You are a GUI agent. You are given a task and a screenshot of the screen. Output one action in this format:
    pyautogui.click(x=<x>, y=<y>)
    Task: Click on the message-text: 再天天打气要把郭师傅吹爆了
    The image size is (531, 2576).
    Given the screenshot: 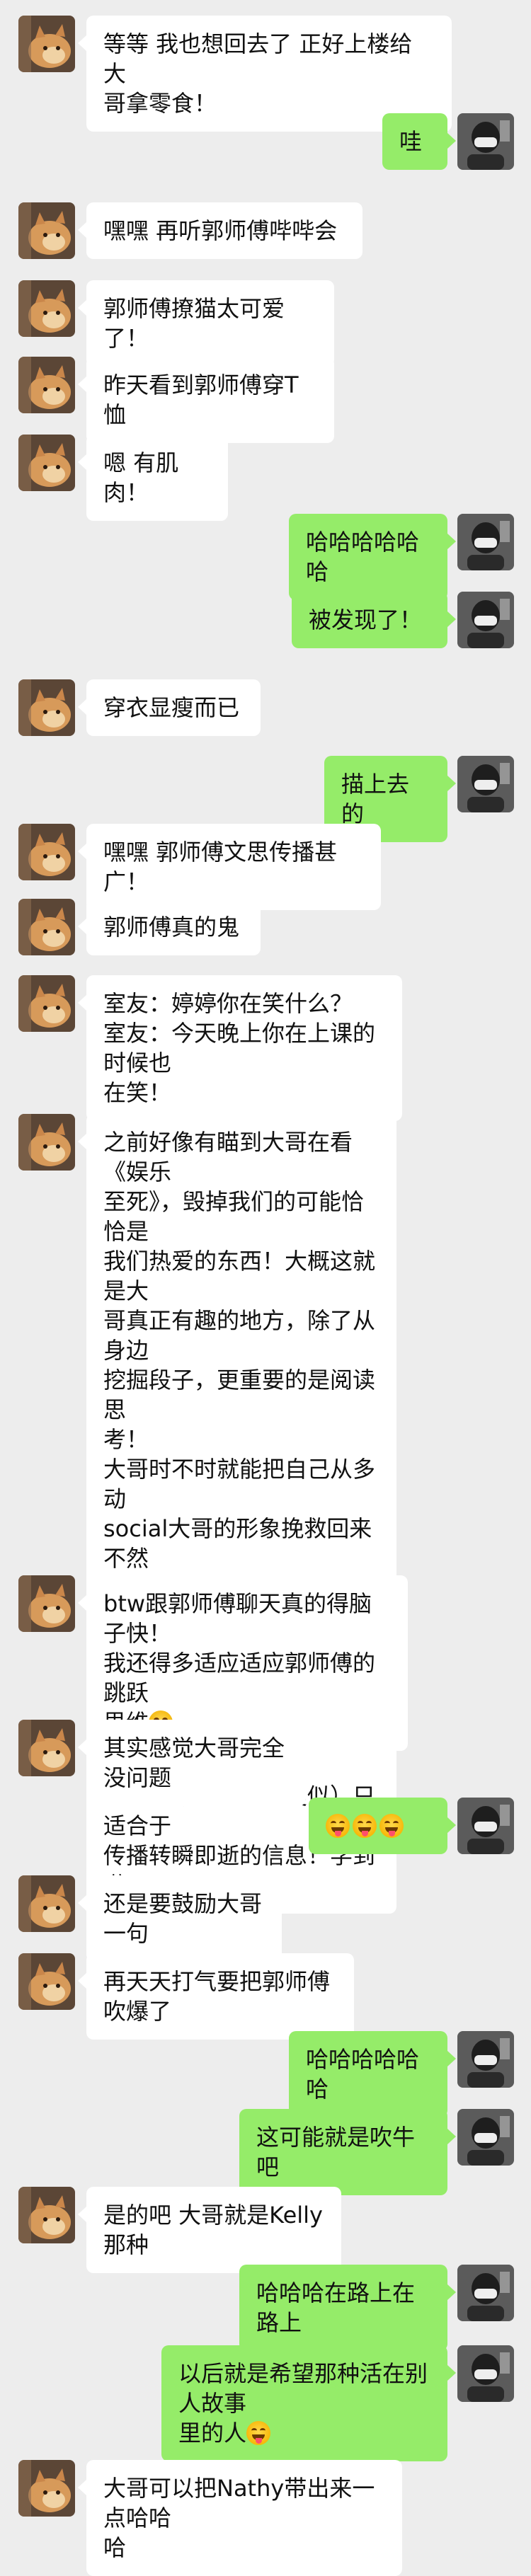 What is the action you would take?
    pyautogui.click(x=217, y=1996)
    